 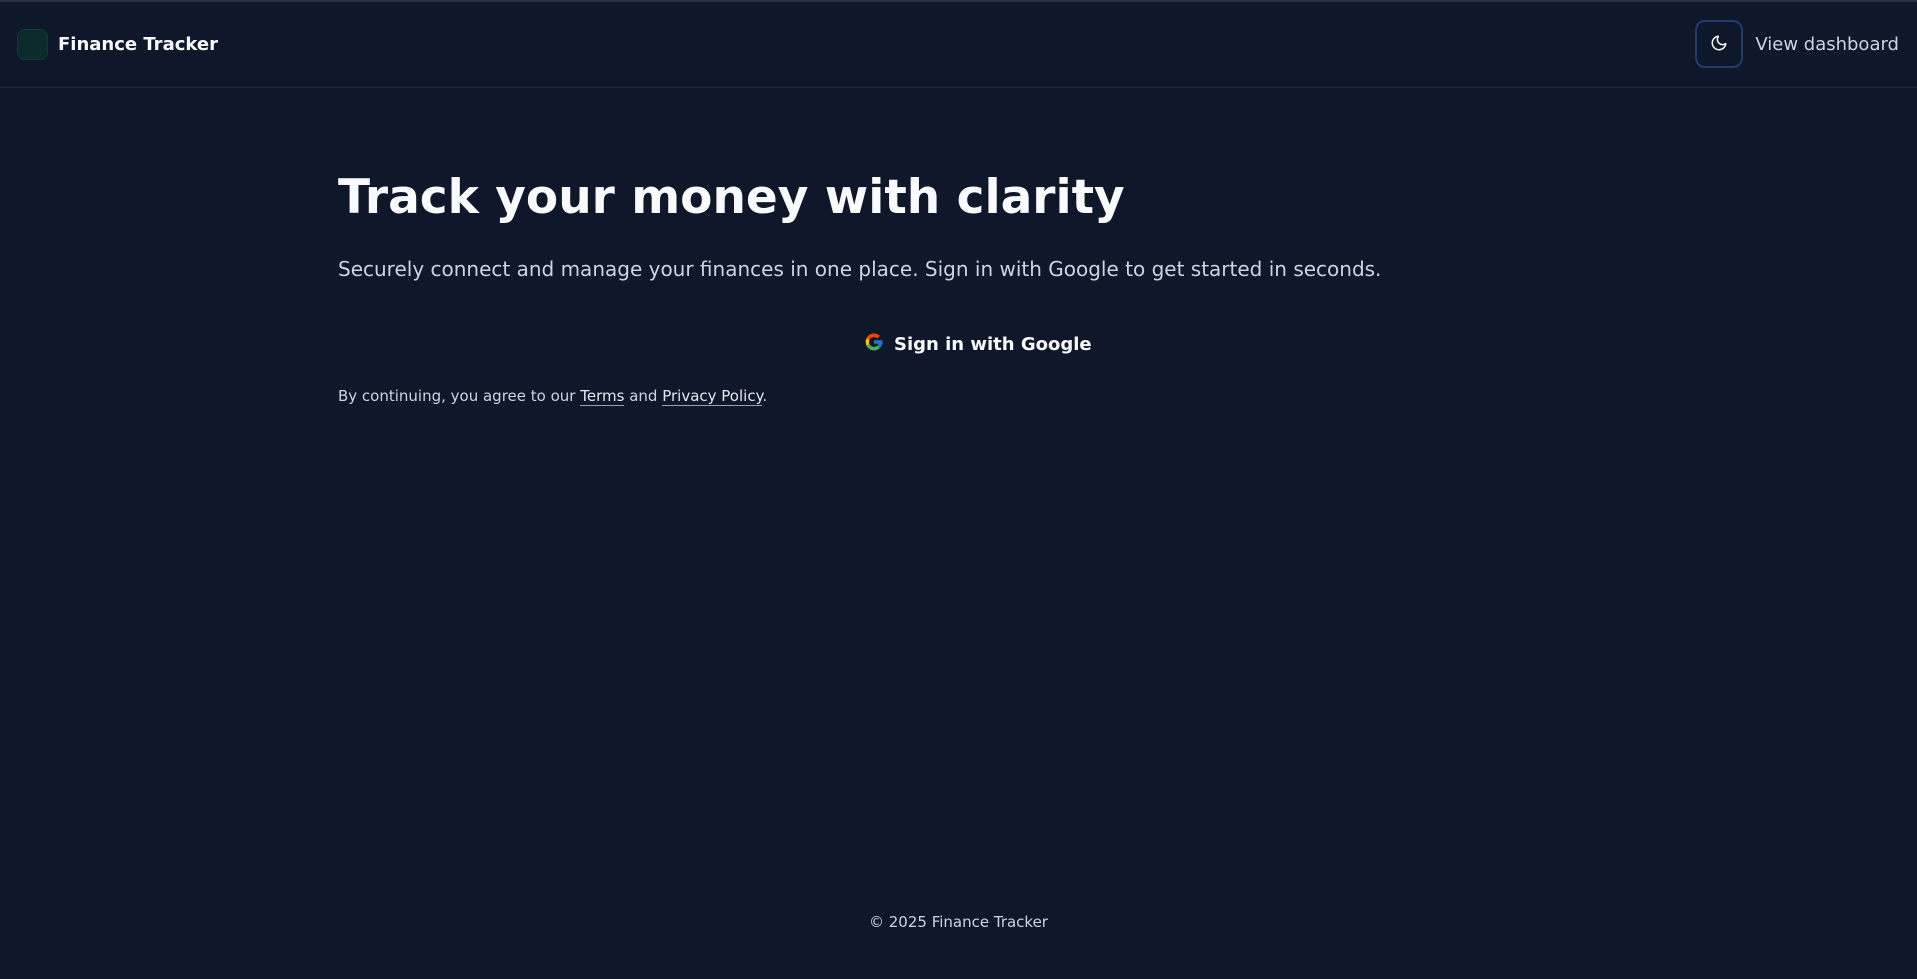 I want to click on site-header: Finance Tracker View dashboard, so click(x=958, y=45).